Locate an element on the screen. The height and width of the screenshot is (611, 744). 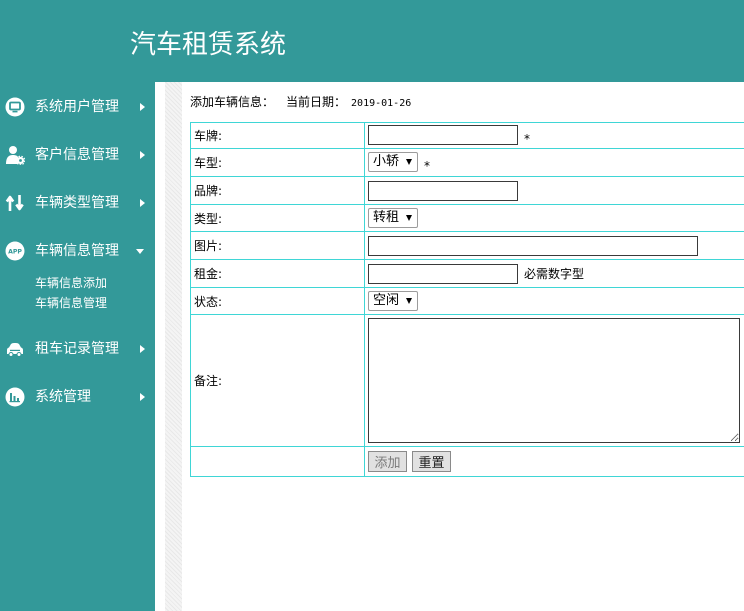
form-row-type: 类型: 转租 is located at coordinates (467, 218).